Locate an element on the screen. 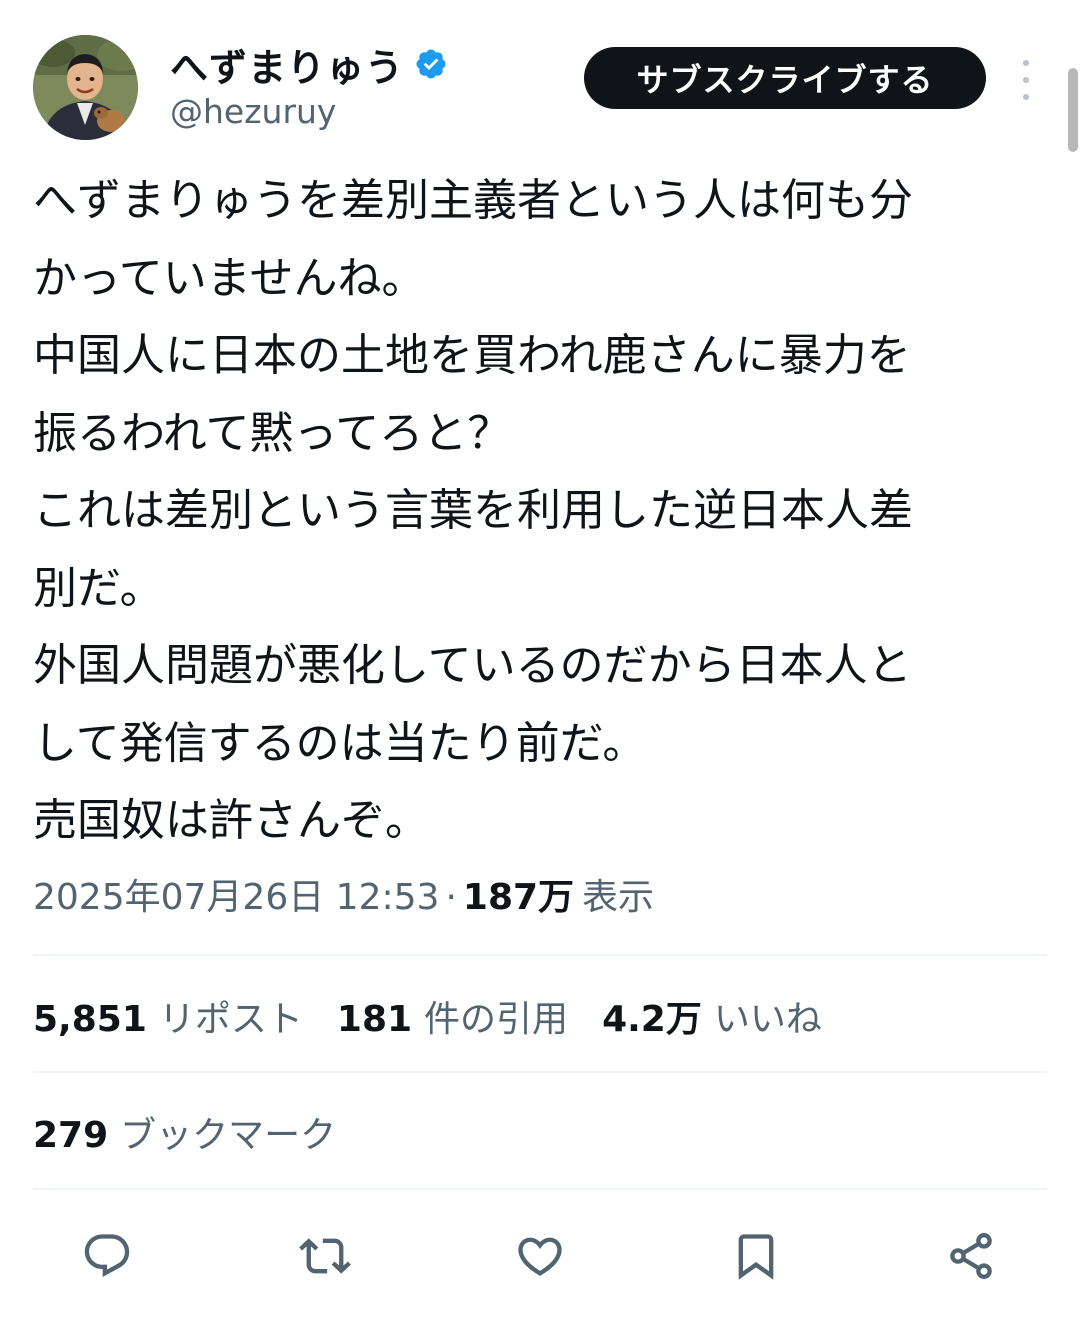 The image size is (1080, 1319). quotes-label: 件の引用 is located at coordinates (496, 1019).